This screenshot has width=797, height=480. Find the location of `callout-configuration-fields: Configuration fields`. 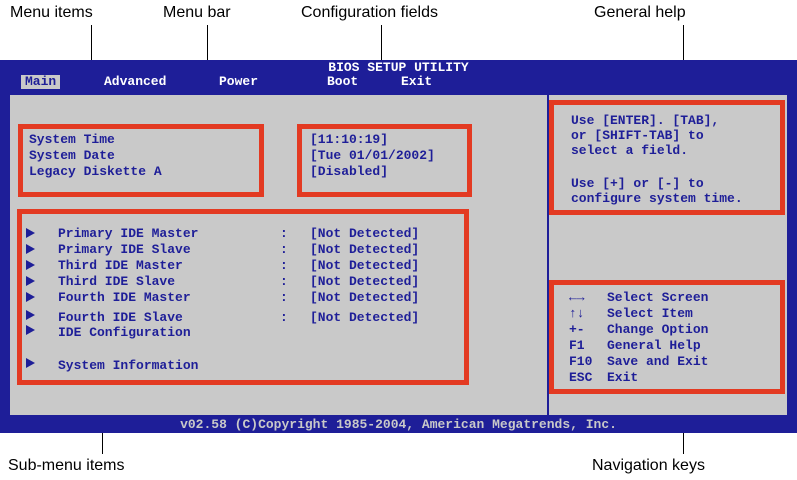

callout-configuration-fields: Configuration fields is located at coordinates (369, 12).